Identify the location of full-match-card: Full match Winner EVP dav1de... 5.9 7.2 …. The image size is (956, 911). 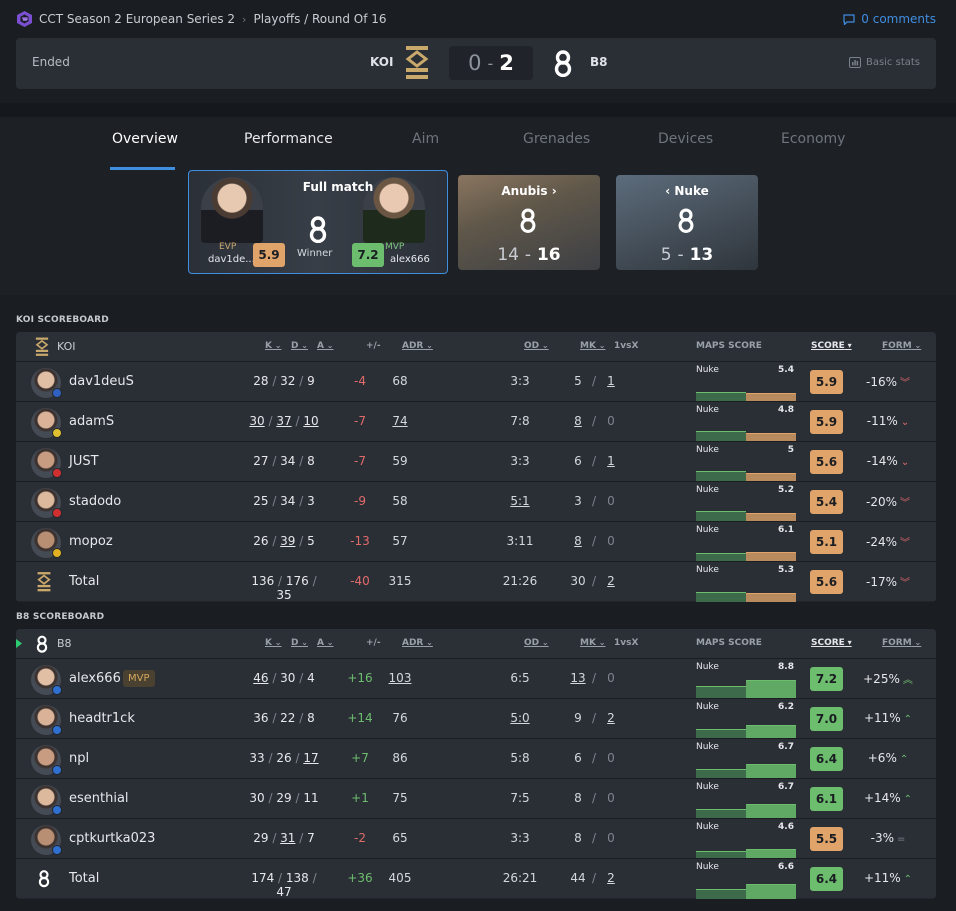
(318, 222).